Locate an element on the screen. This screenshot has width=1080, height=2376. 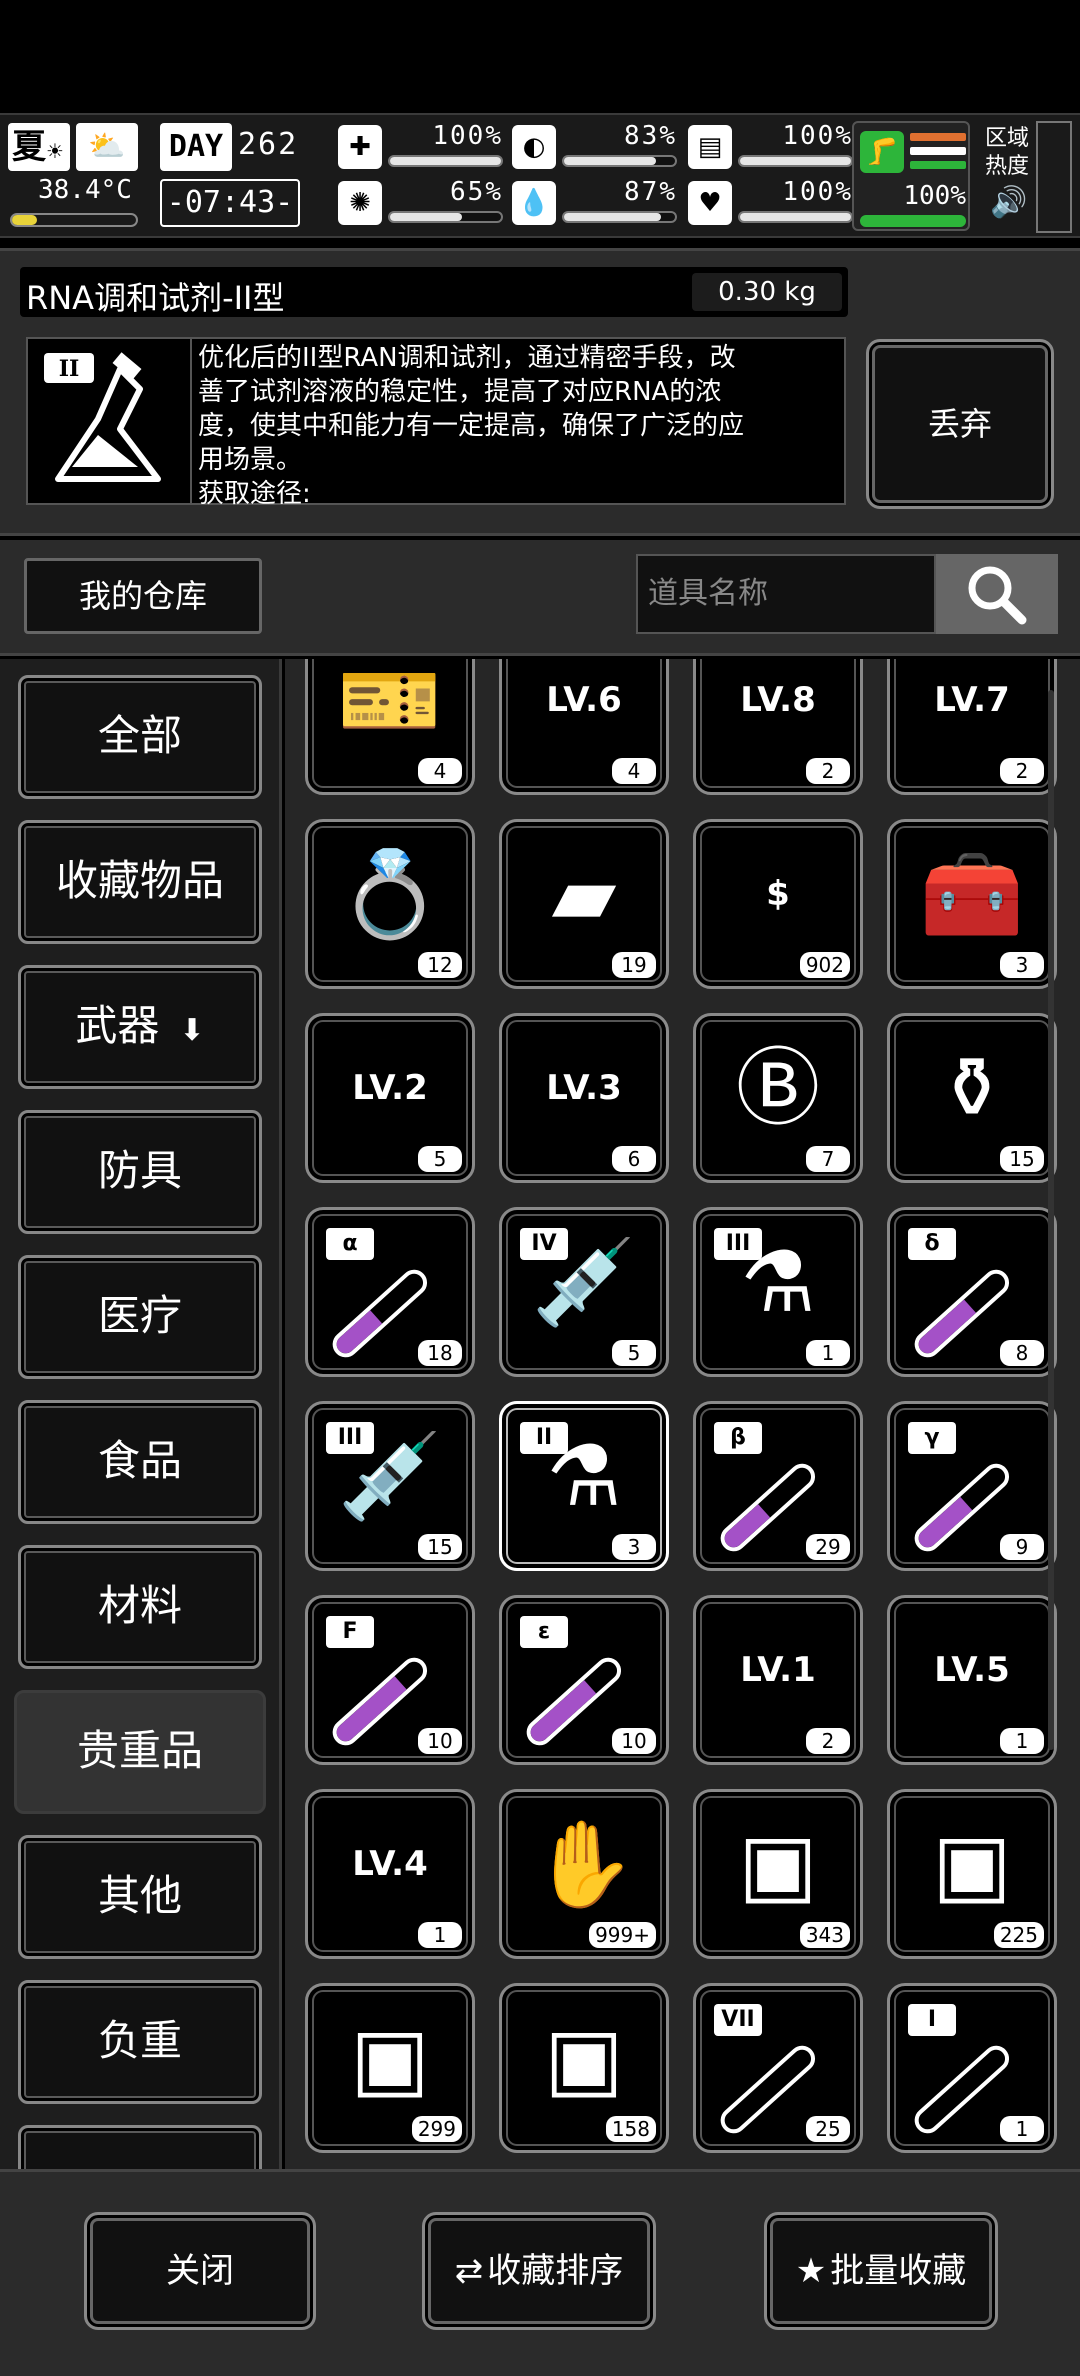
stat-bar is located at coordinates (795, 217).